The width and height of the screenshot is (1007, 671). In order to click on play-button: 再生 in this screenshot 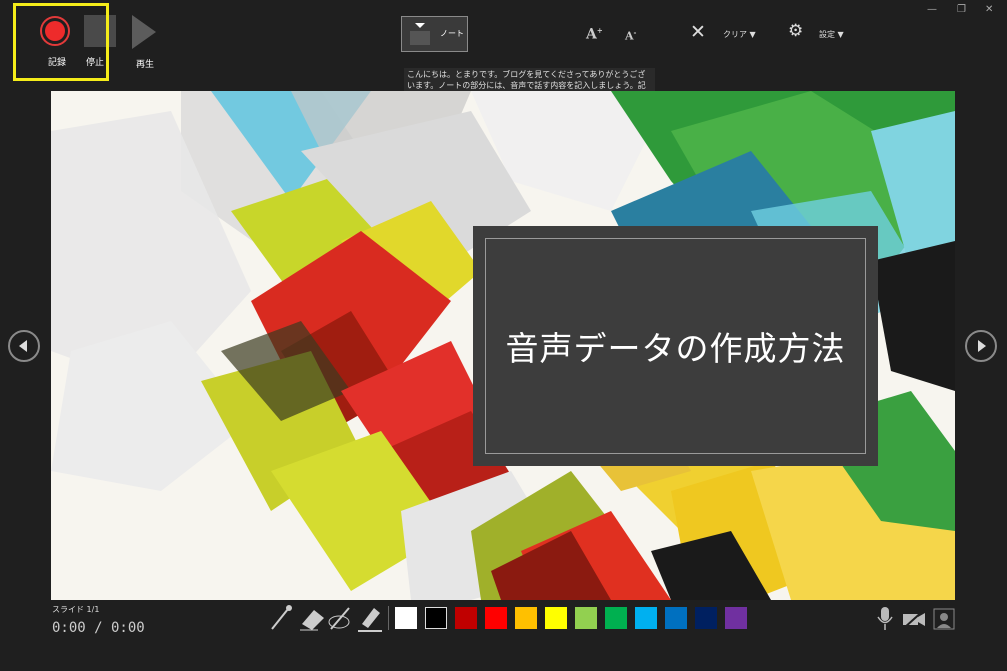, I will do `click(145, 42)`.